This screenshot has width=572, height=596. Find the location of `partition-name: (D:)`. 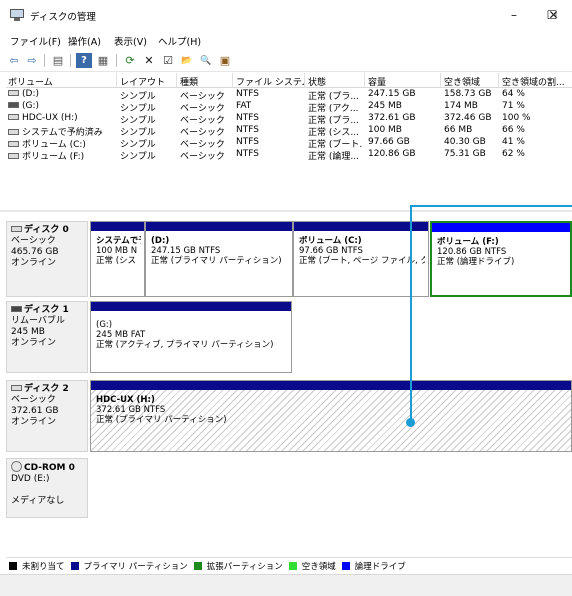

partition-name: (D:) is located at coordinates (160, 241).